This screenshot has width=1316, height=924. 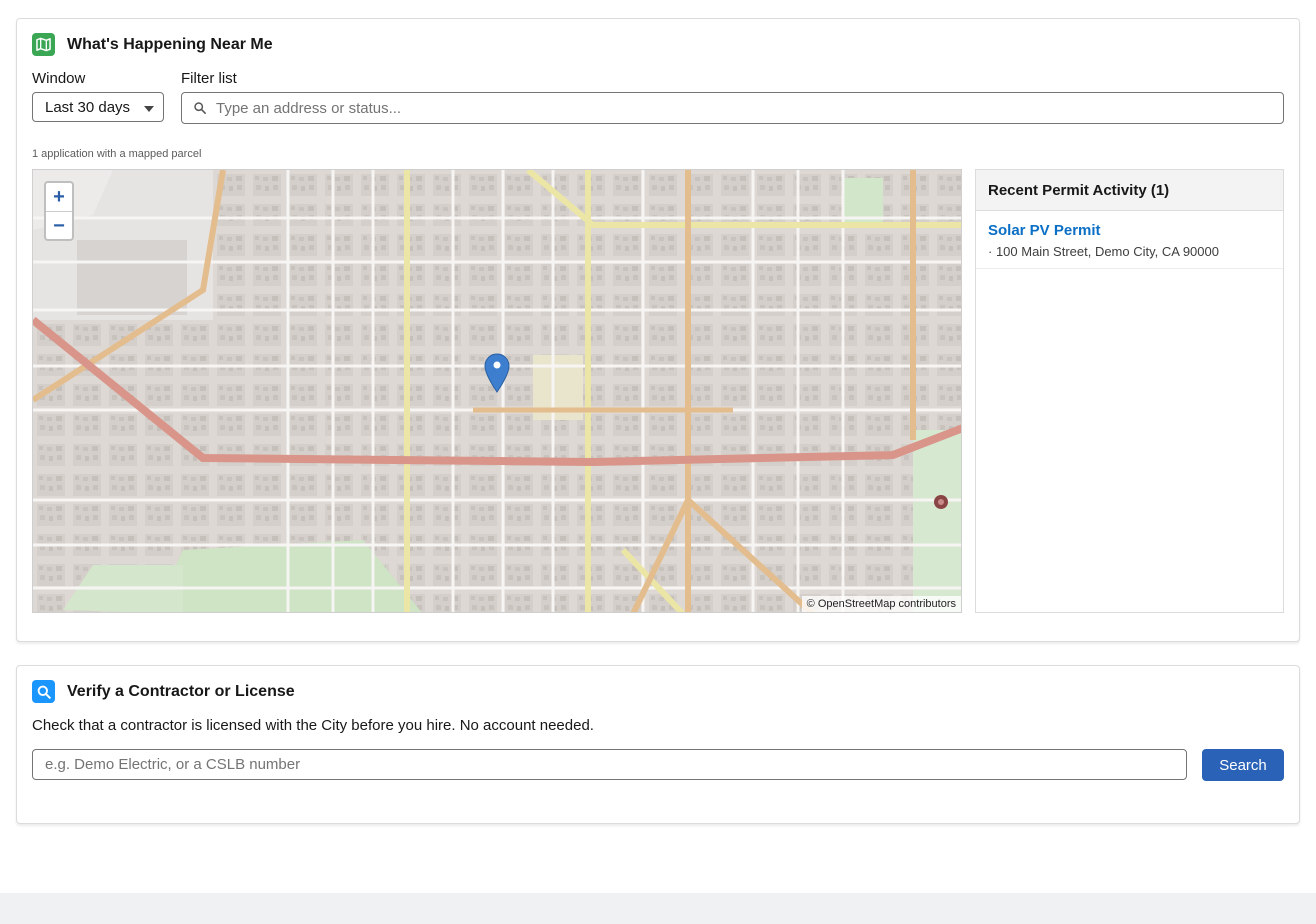 What do you see at coordinates (181, 691) in the screenshot?
I see `verify-title: Verify a Contractor or License` at bounding box center [181, 691].